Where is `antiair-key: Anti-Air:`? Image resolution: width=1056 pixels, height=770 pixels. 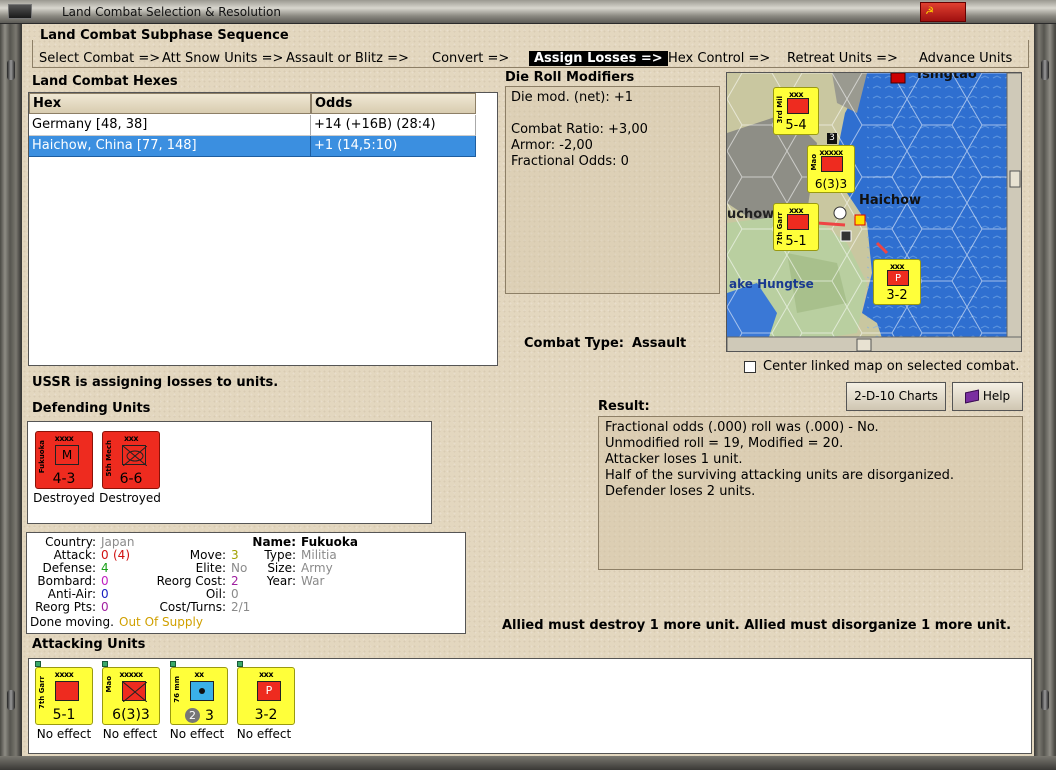
antiair-key: Anti-Air: is located at coordinates (71, 594).